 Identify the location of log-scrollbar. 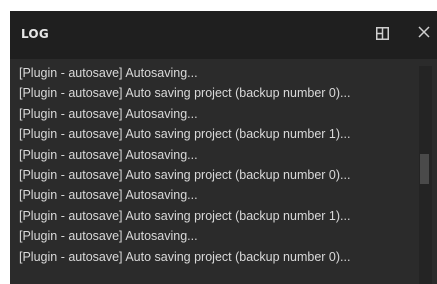
(425, 175).